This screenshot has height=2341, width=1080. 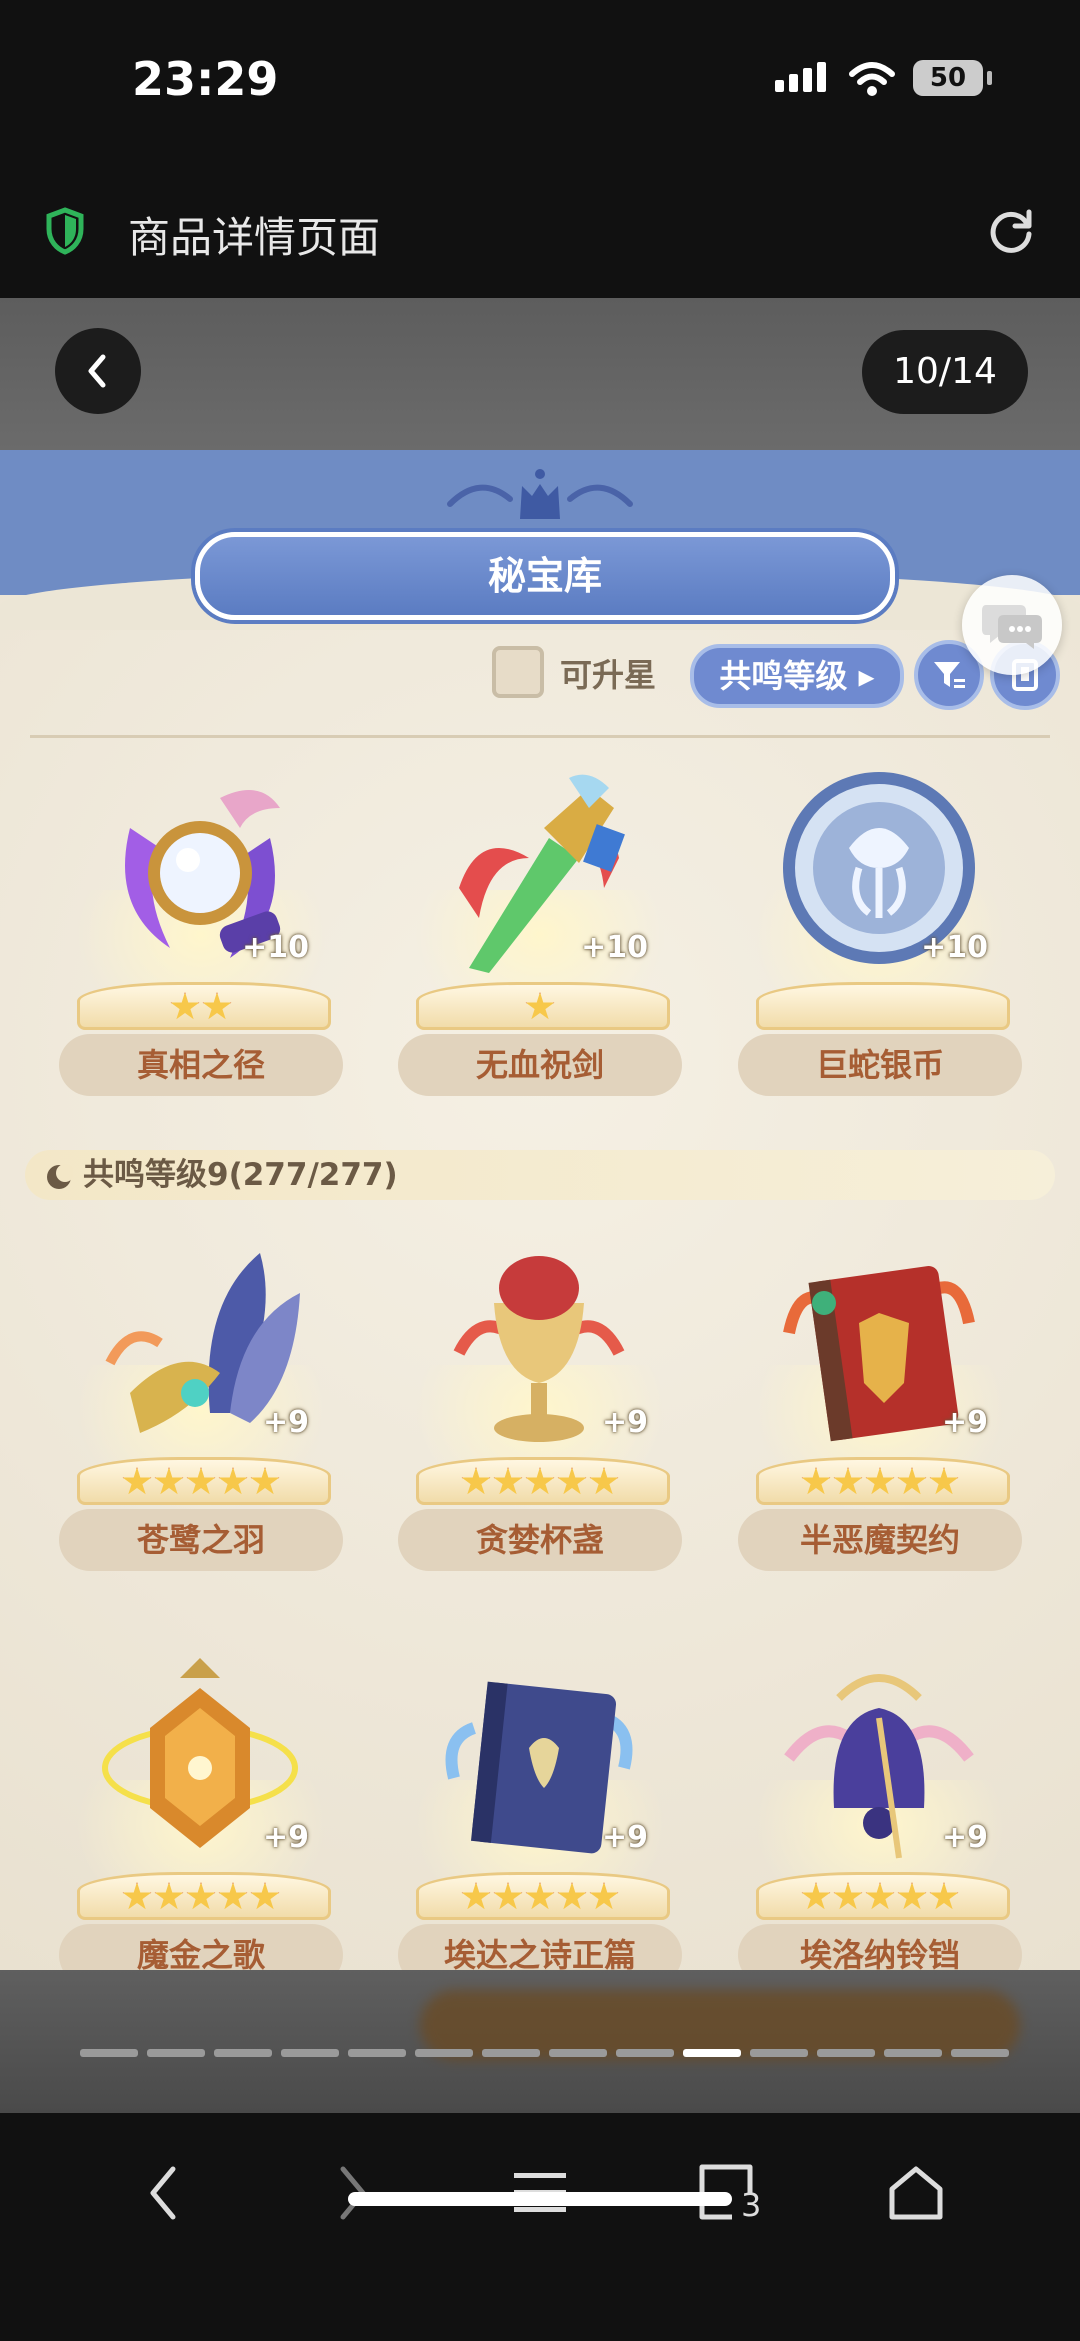 What do you see at coordinates (872, 79) in the screenshot?
I see `wifi-icon` at bounding box center [872, 79].